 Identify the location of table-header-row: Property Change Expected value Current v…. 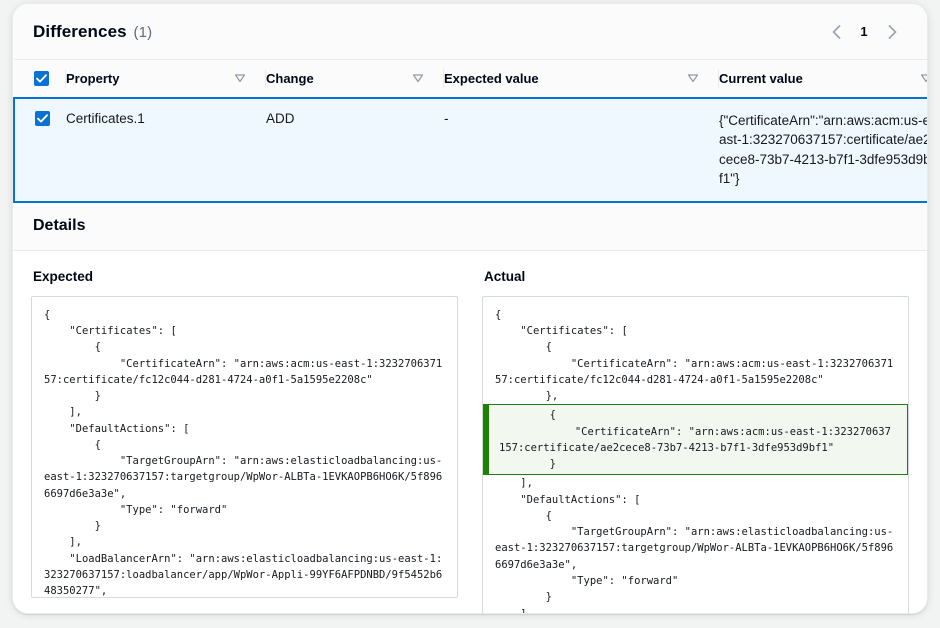
(470, 78).